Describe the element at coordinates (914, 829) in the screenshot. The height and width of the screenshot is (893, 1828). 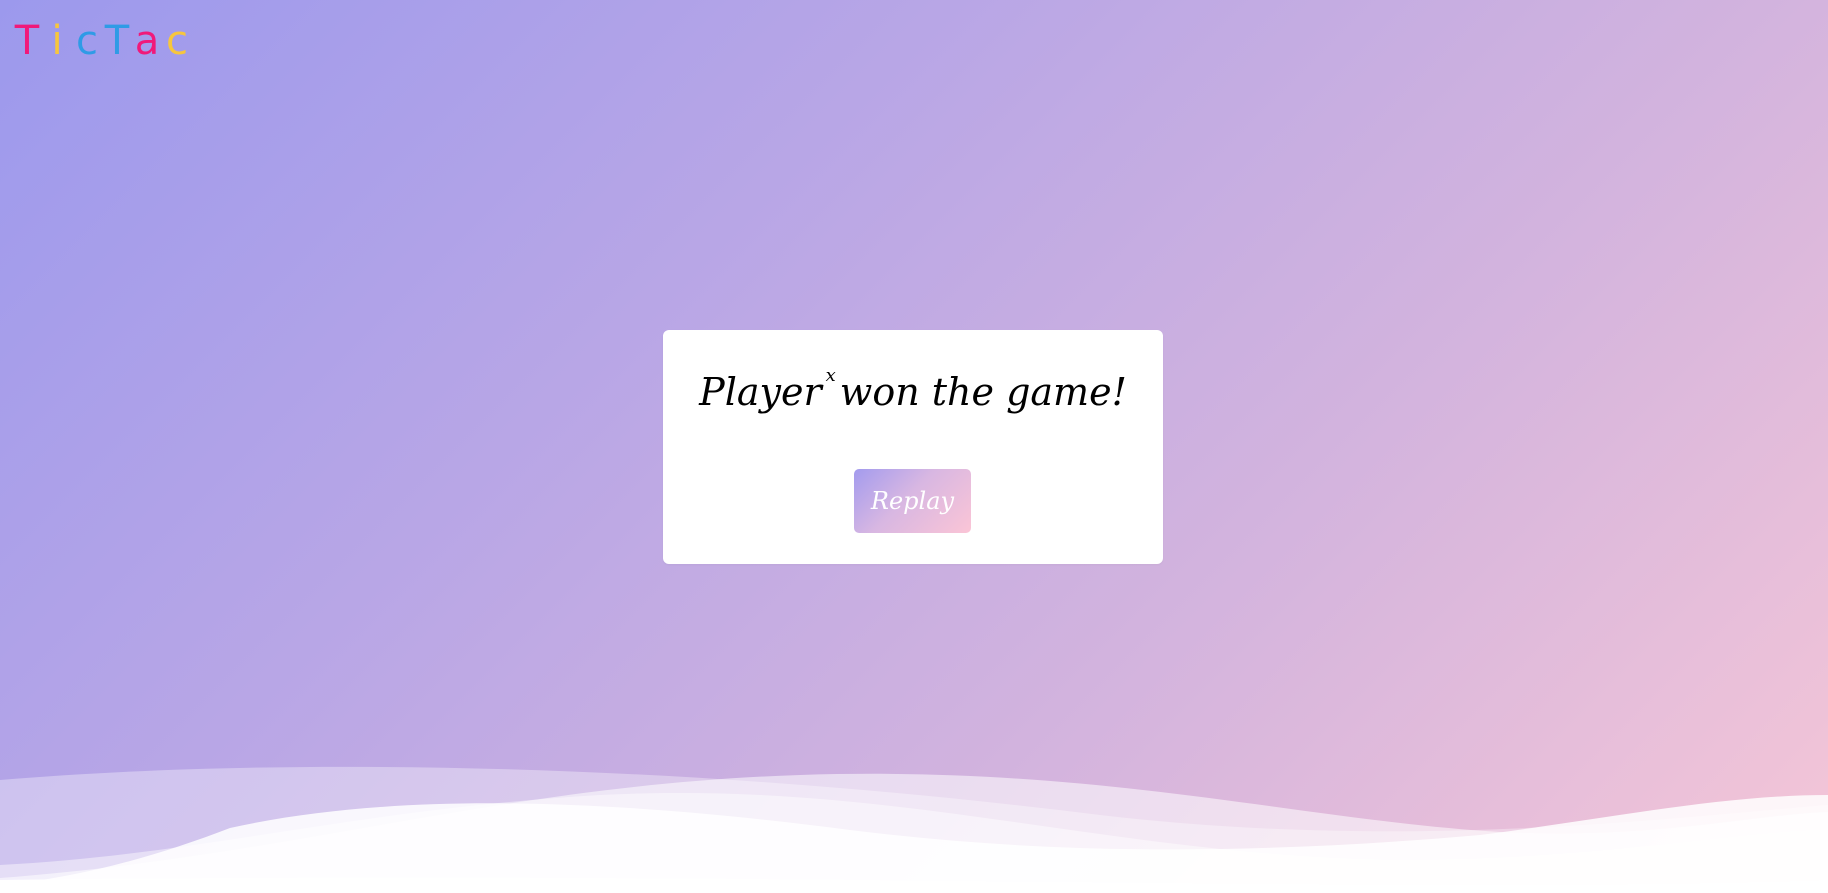
I see `bottom-waves-decoration` at that location.